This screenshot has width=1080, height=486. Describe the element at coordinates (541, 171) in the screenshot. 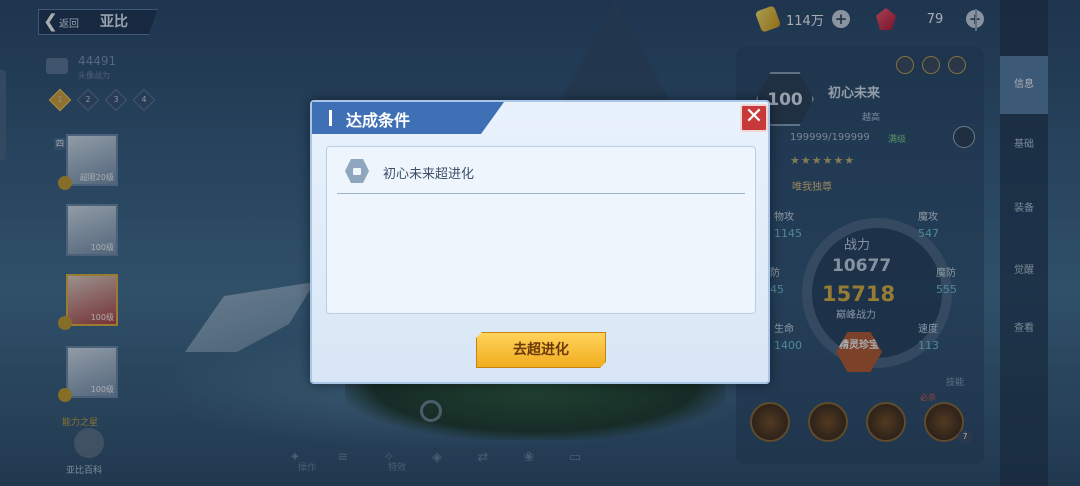

I see `list-item: 初心未来超进化` at that location.